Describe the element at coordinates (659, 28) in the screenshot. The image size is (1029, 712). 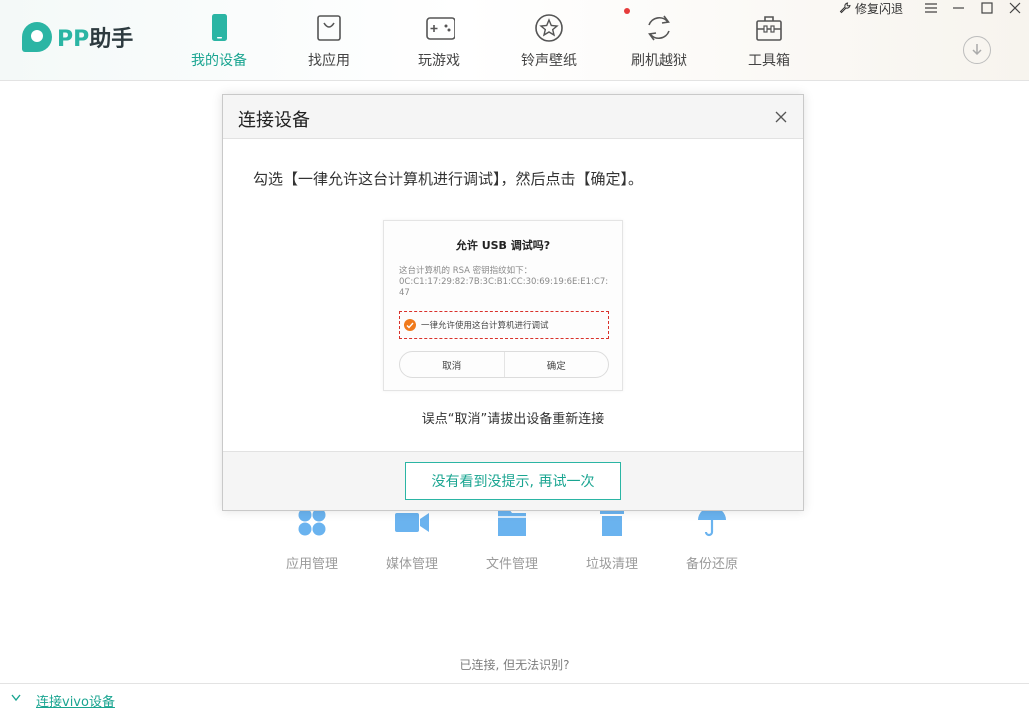
I see `refresh-icon` at that location.